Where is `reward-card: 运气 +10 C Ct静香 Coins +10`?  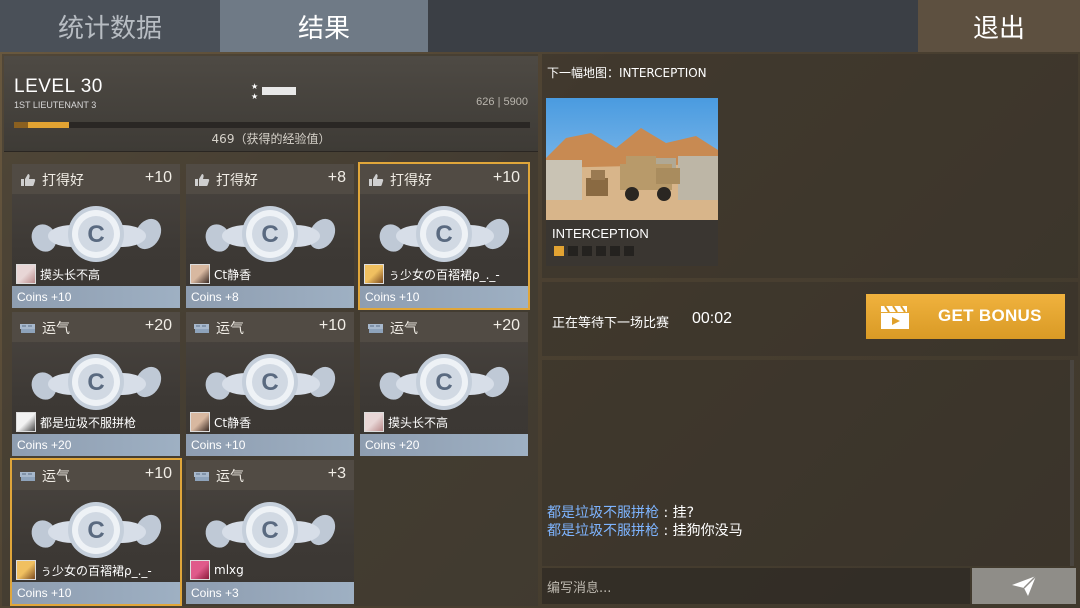 reward-card: 运气 +10 C Ct静香 Coins +10 is located at coordinates (270, 384).